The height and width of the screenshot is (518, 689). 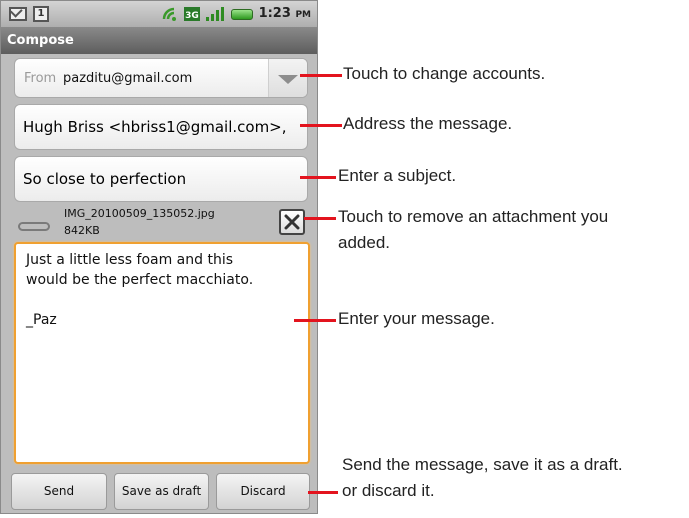 What do you see at coordinates (364, 242) in the screenshot?
I see `callout-remove-attachment-cont: added.` at bounding box center [364, 242].